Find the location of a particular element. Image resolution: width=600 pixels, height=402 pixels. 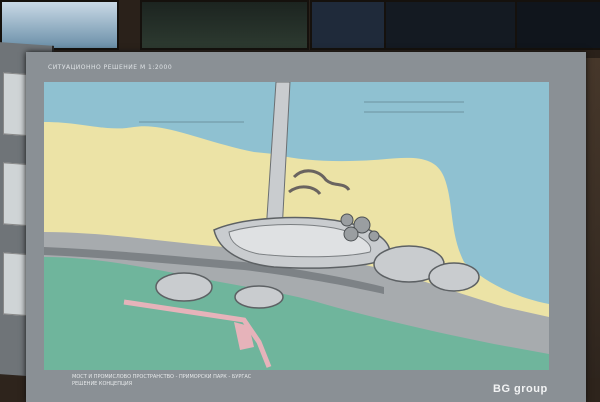

footer-subtitle: РЕШЕНИЕ КОНЦЕПЦИЯ is located at coordinates (102, 384).